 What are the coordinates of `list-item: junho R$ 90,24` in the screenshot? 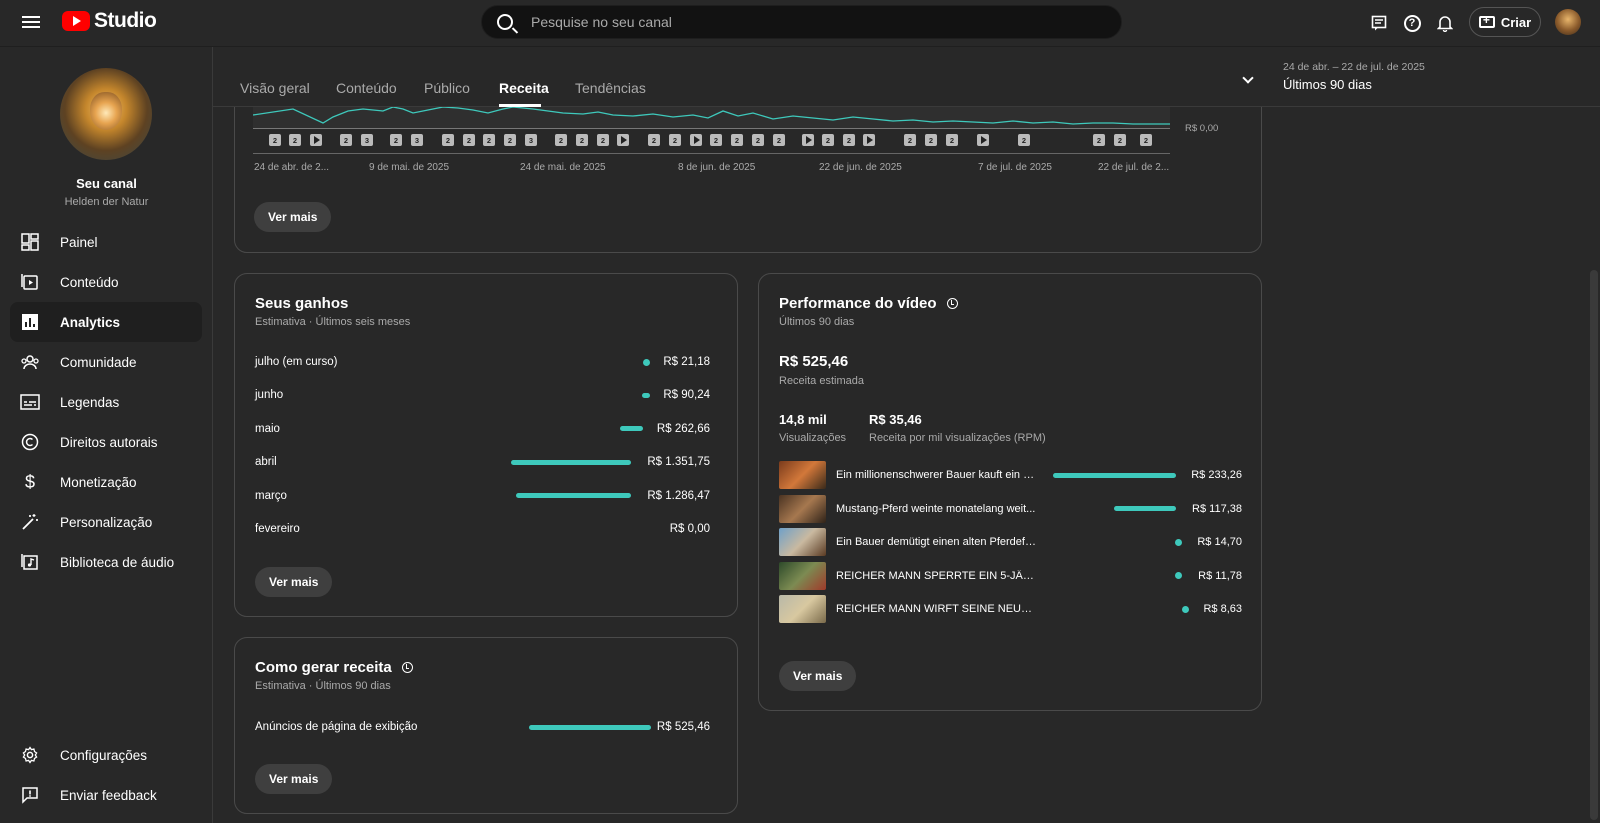 It's located at (482, 395).